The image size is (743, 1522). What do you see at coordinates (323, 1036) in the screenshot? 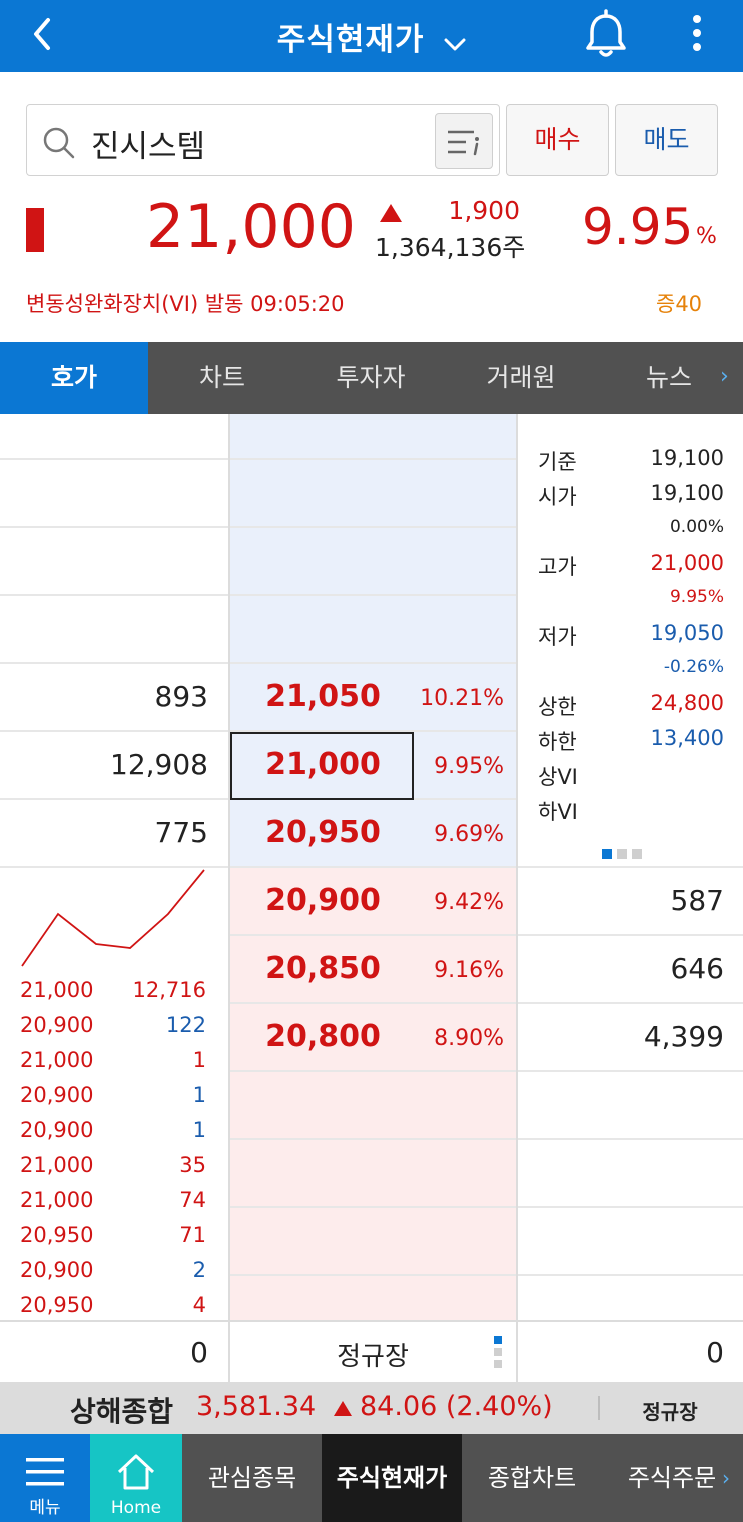
I see `bid-price: 20,800` at bounding box center [323, 1036].